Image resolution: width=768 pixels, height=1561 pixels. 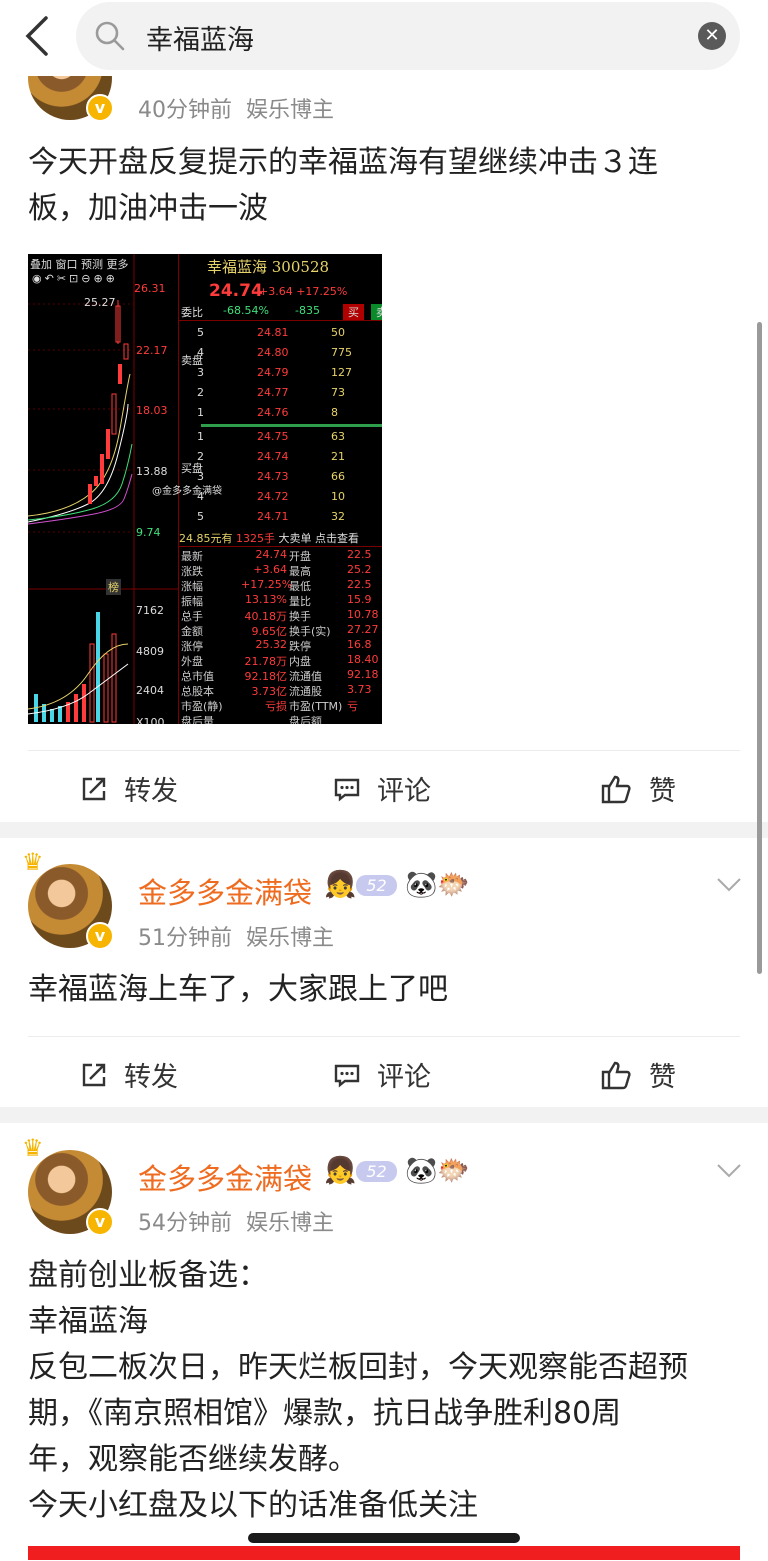 I want to click on orderbook-sell-row: 3 24.79 127, so click(x=274, y=372).